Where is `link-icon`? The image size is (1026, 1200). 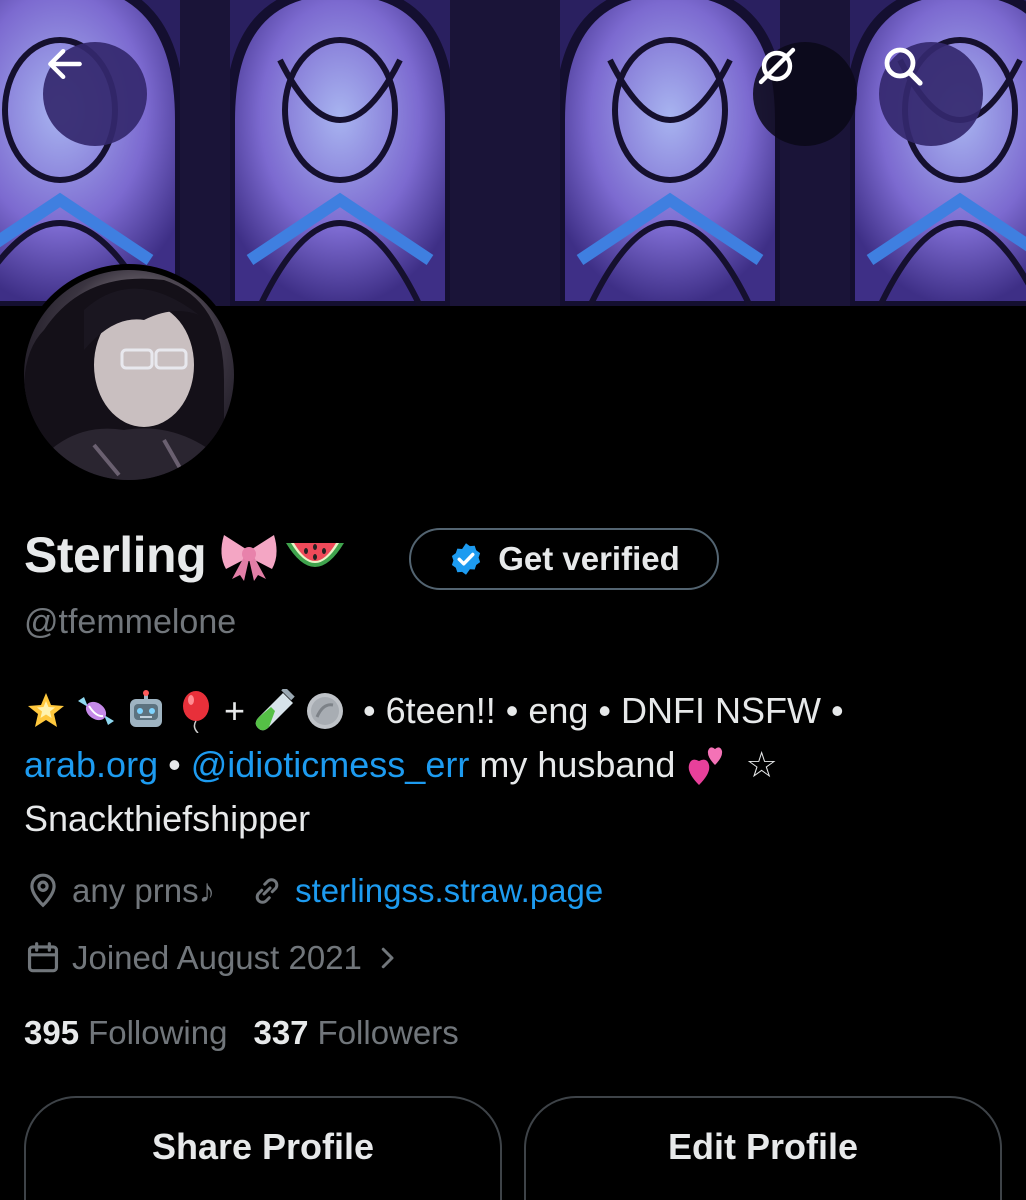
link-icon is located at coordinates (267, 891).